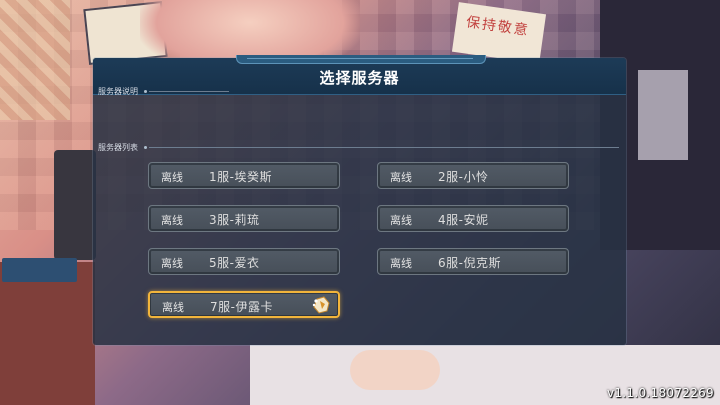 The width and height of the screenshot is (720, 405). I want to click on background-shelf, so click(47, 333).